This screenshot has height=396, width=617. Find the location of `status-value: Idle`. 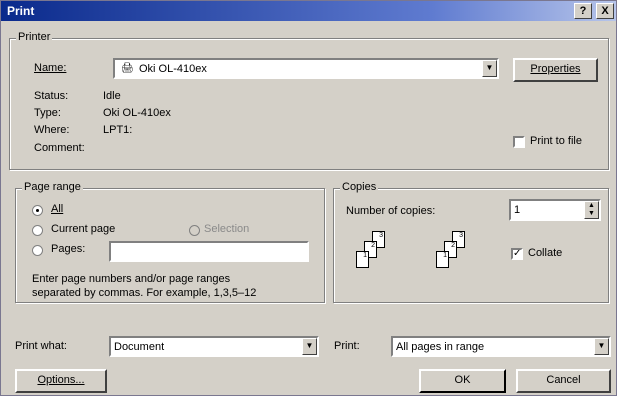

status-value: Idle is located at coordinates (112, 96).